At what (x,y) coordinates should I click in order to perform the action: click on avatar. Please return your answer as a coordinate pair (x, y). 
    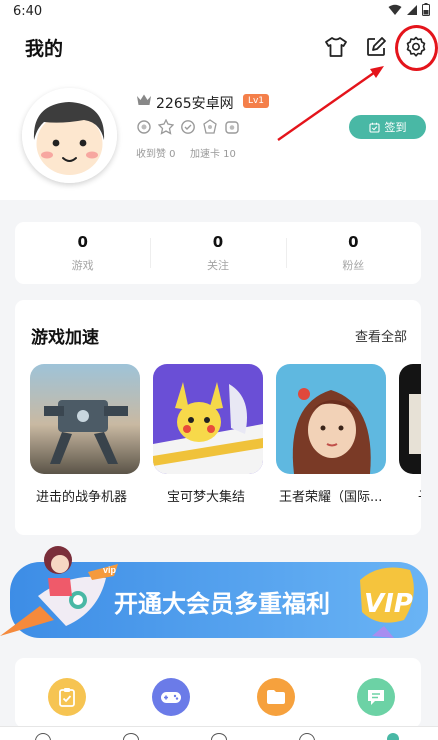
    Looking at the image, I should click on (69, 135).